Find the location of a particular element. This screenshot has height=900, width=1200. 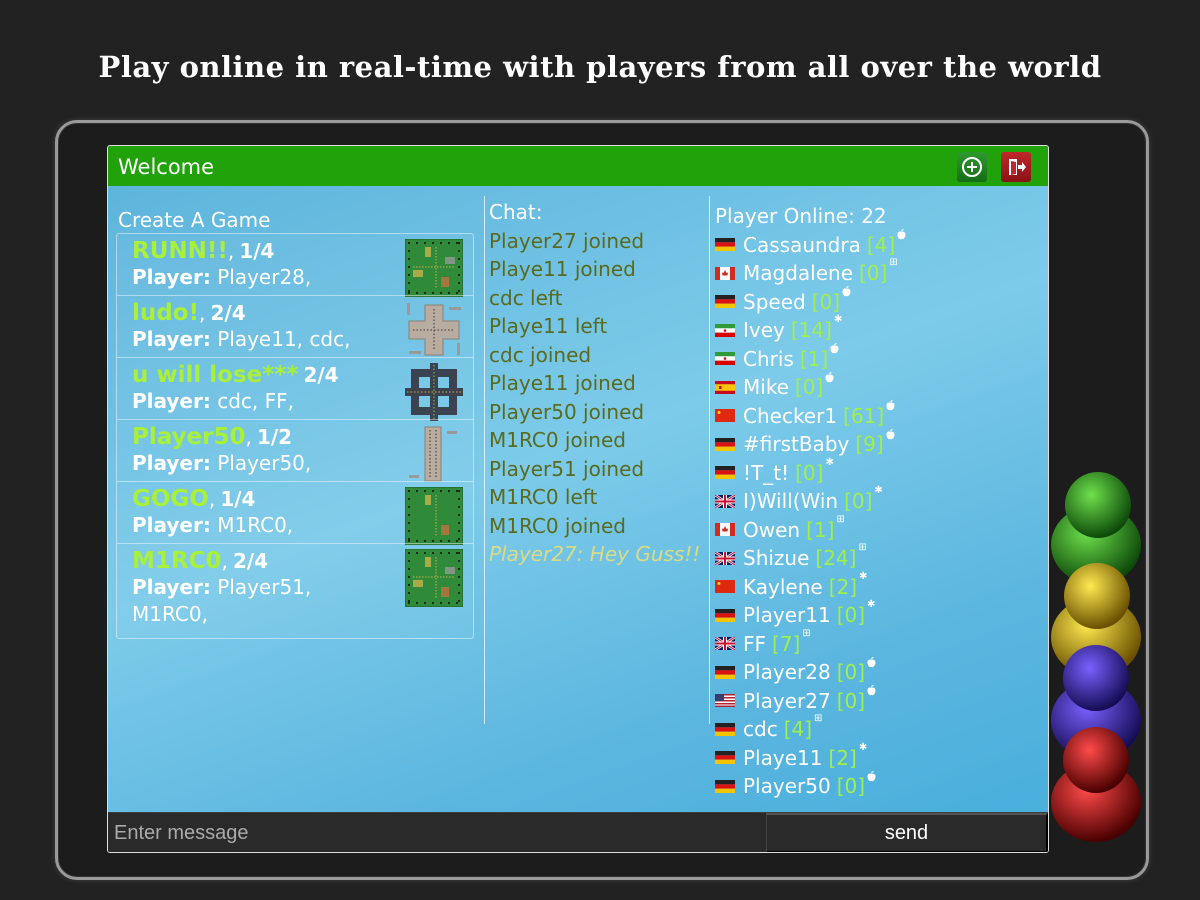

chat-message: Player51 joined is located at coordinates (567, 468).